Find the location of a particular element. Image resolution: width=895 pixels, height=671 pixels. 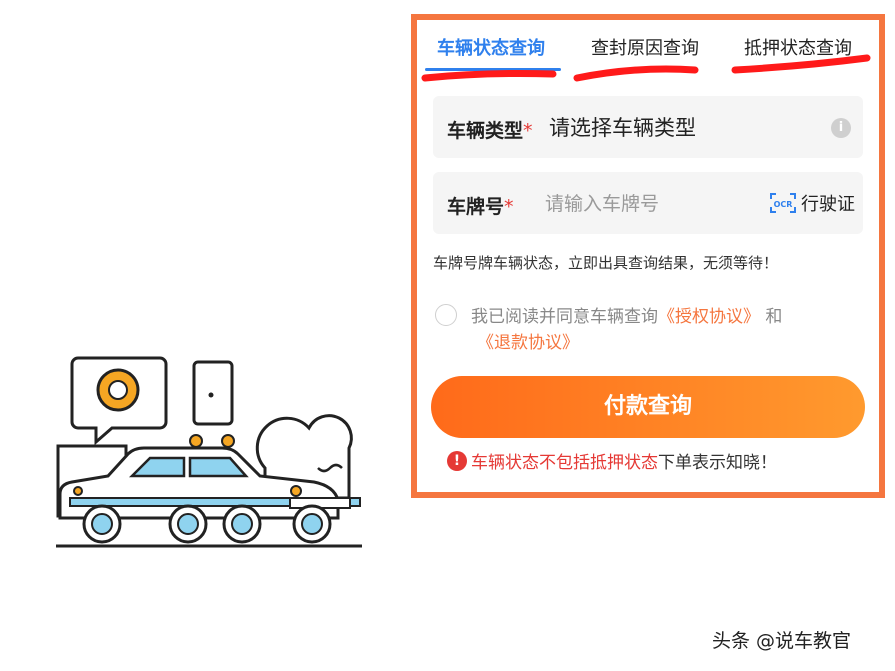

vehicle-type-label: 车辆类型* is located at coordinates (490, 131).